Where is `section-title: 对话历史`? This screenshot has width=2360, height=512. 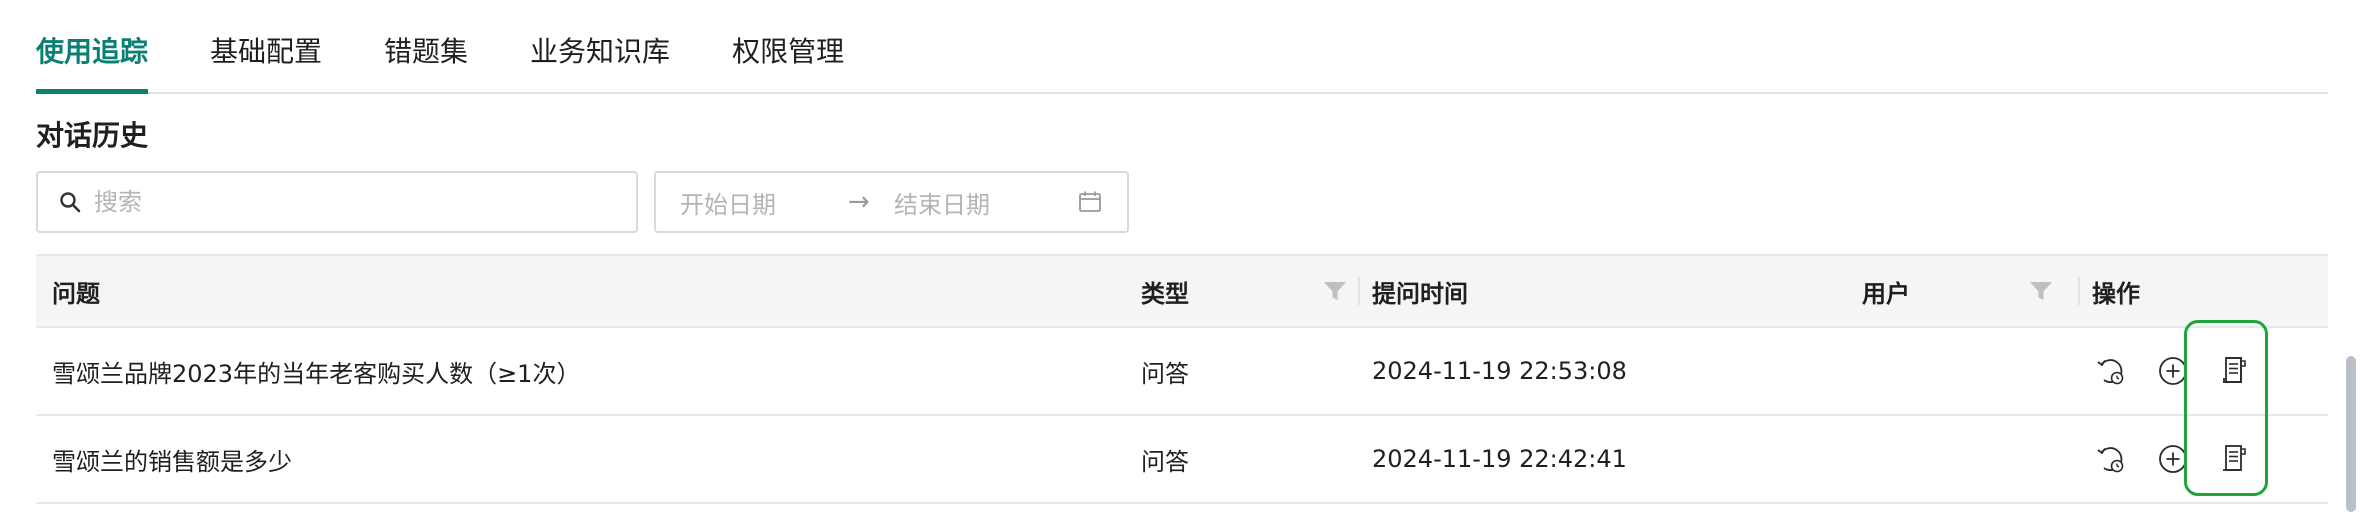 section-title: 对话历史 is located at coordinates (92, 135).